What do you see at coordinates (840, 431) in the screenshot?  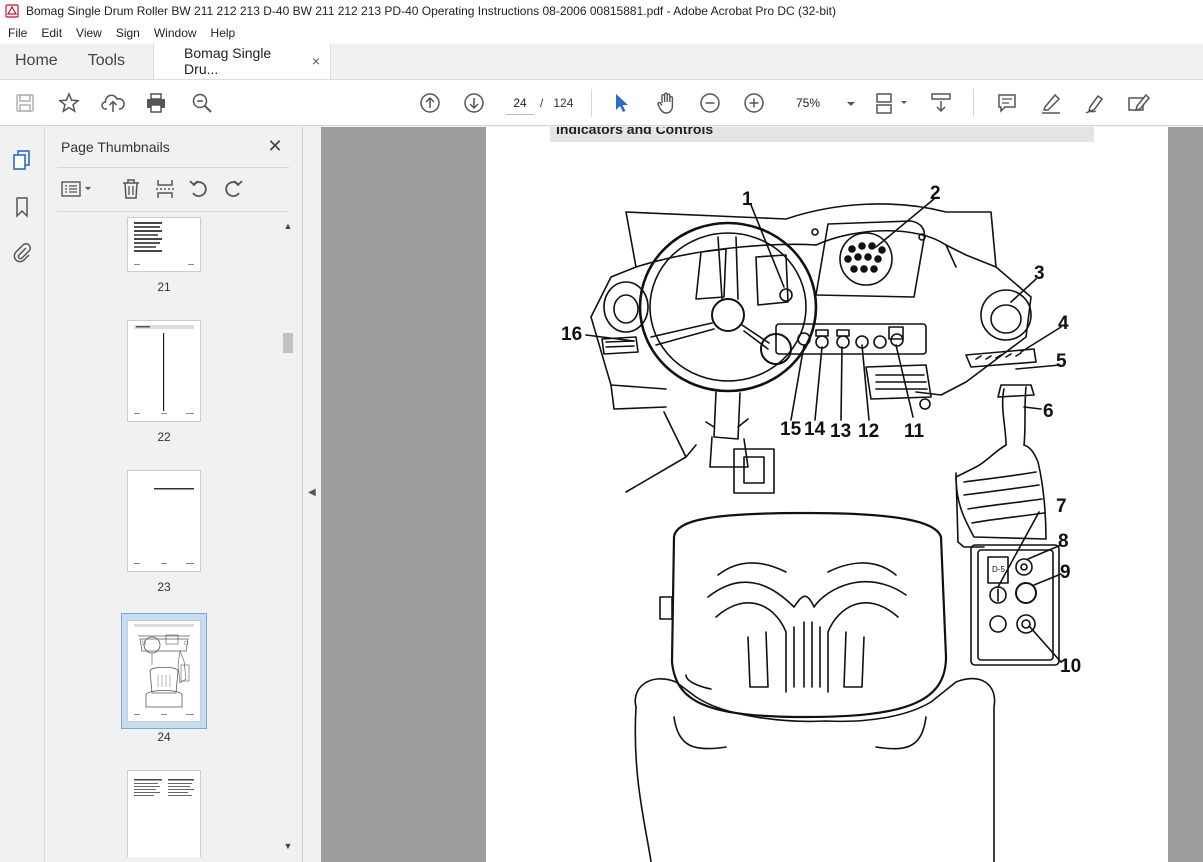 I see `callout-label: 13` at bounding box center [840, 431].